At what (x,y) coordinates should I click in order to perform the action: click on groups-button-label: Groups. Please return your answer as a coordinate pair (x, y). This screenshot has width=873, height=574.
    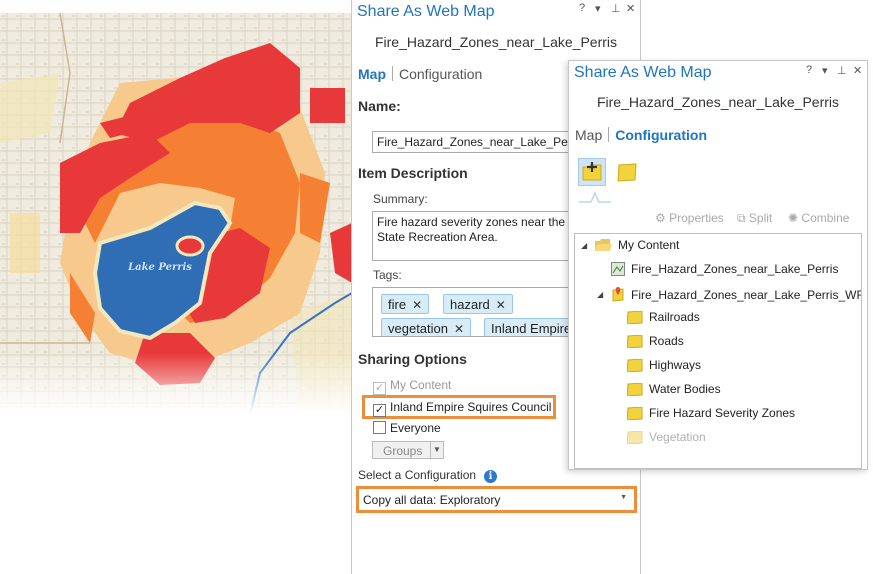
    Looking at the image, I should click on (403, 451).